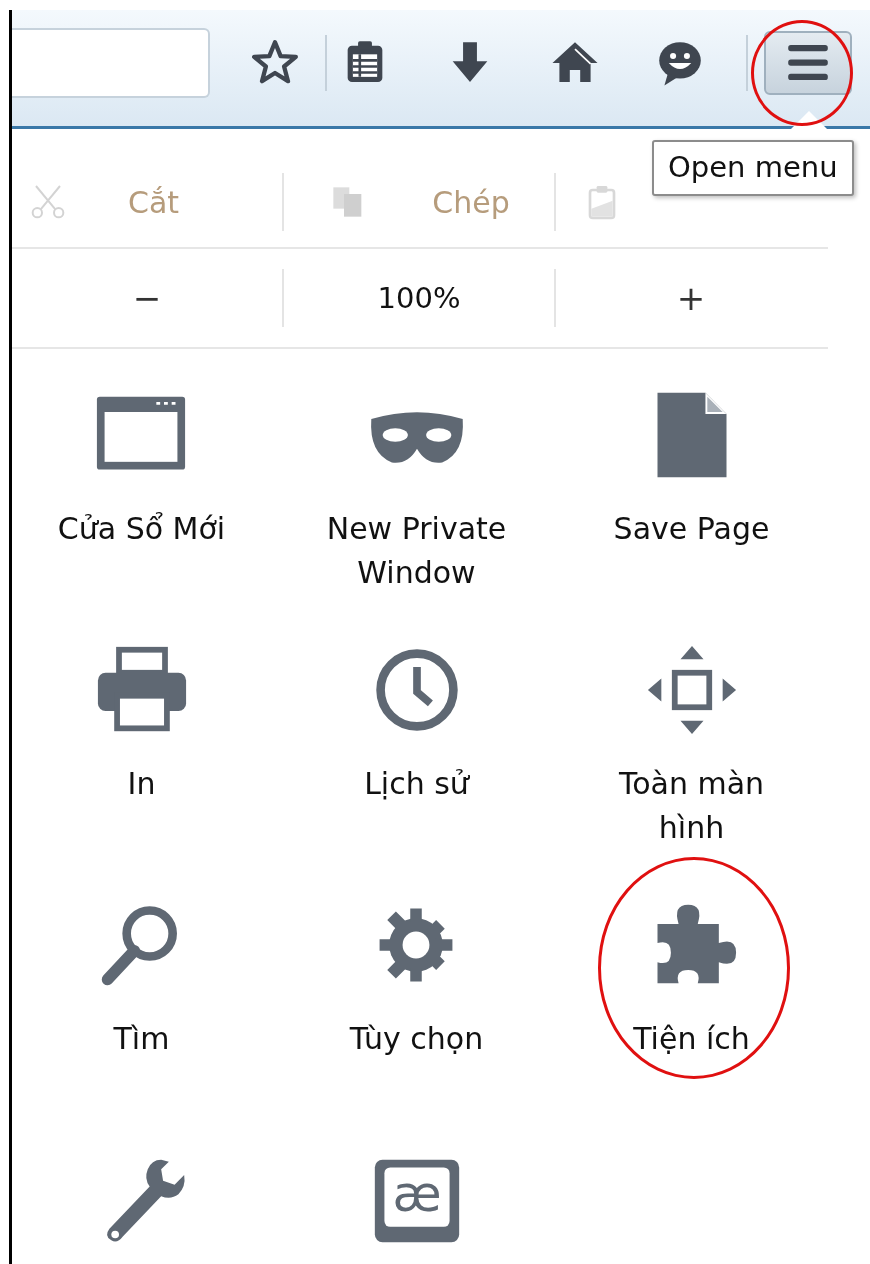 The width and height of the screenshot is (870, 1264). Describe the element at coordinates (753, 168) in the screenshot. I see `tooltip: Open menu` at that location.